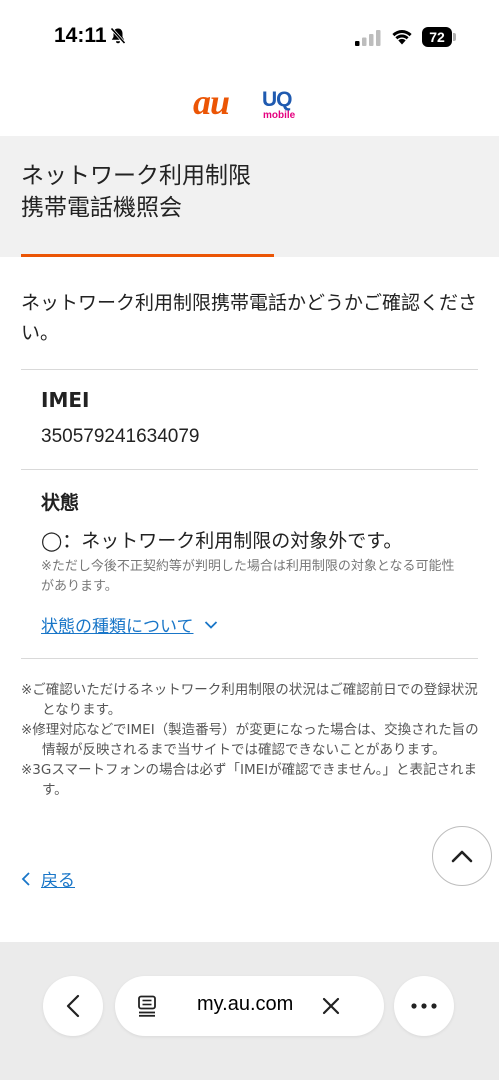  I want to click on more-button, so click(424, 1006).